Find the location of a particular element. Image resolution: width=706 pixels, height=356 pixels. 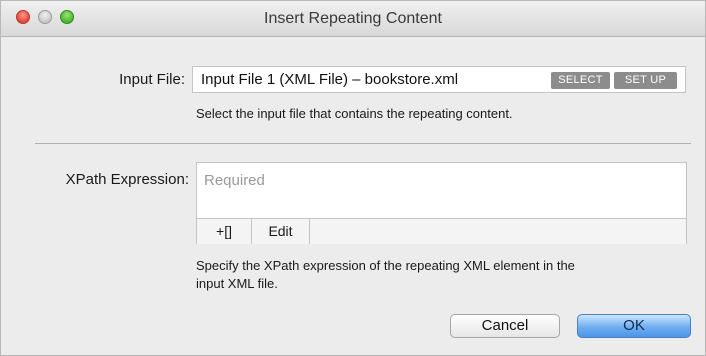

set-up-button: SET UP is located at coordinates (645, 80).